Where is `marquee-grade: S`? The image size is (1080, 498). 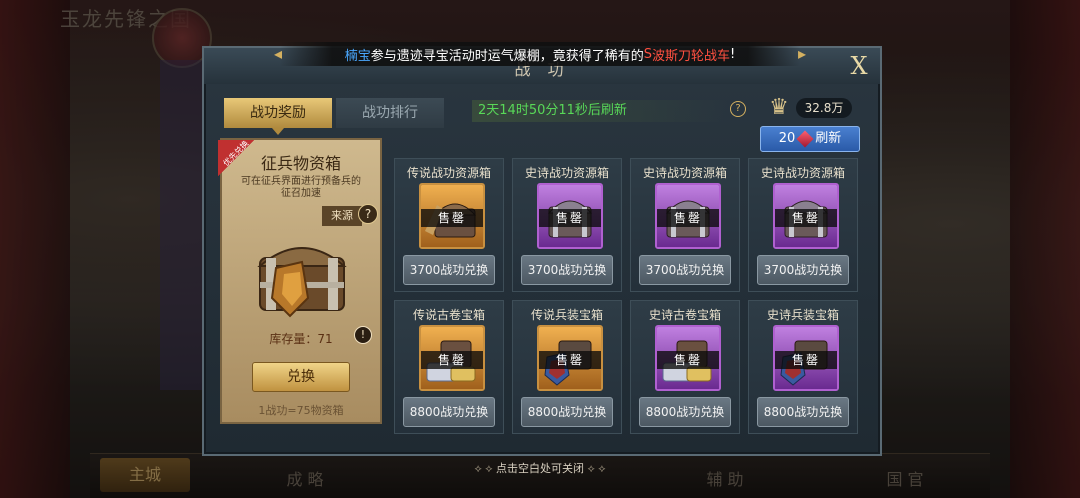 marquee-grade: S is located at coordinates (648, 54).